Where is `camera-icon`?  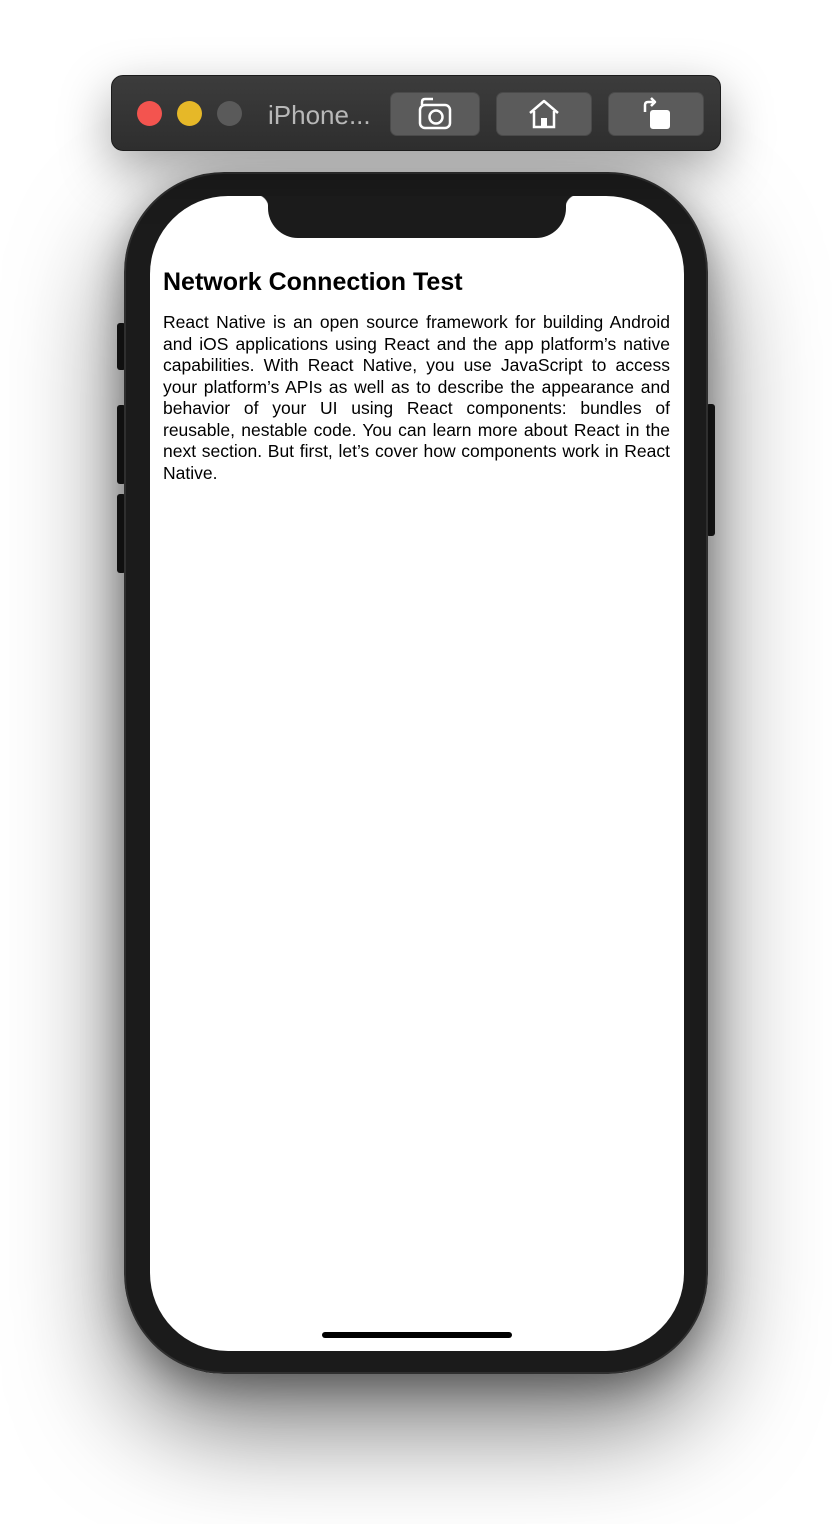
camera-icon is located at coordinates (435, 113).